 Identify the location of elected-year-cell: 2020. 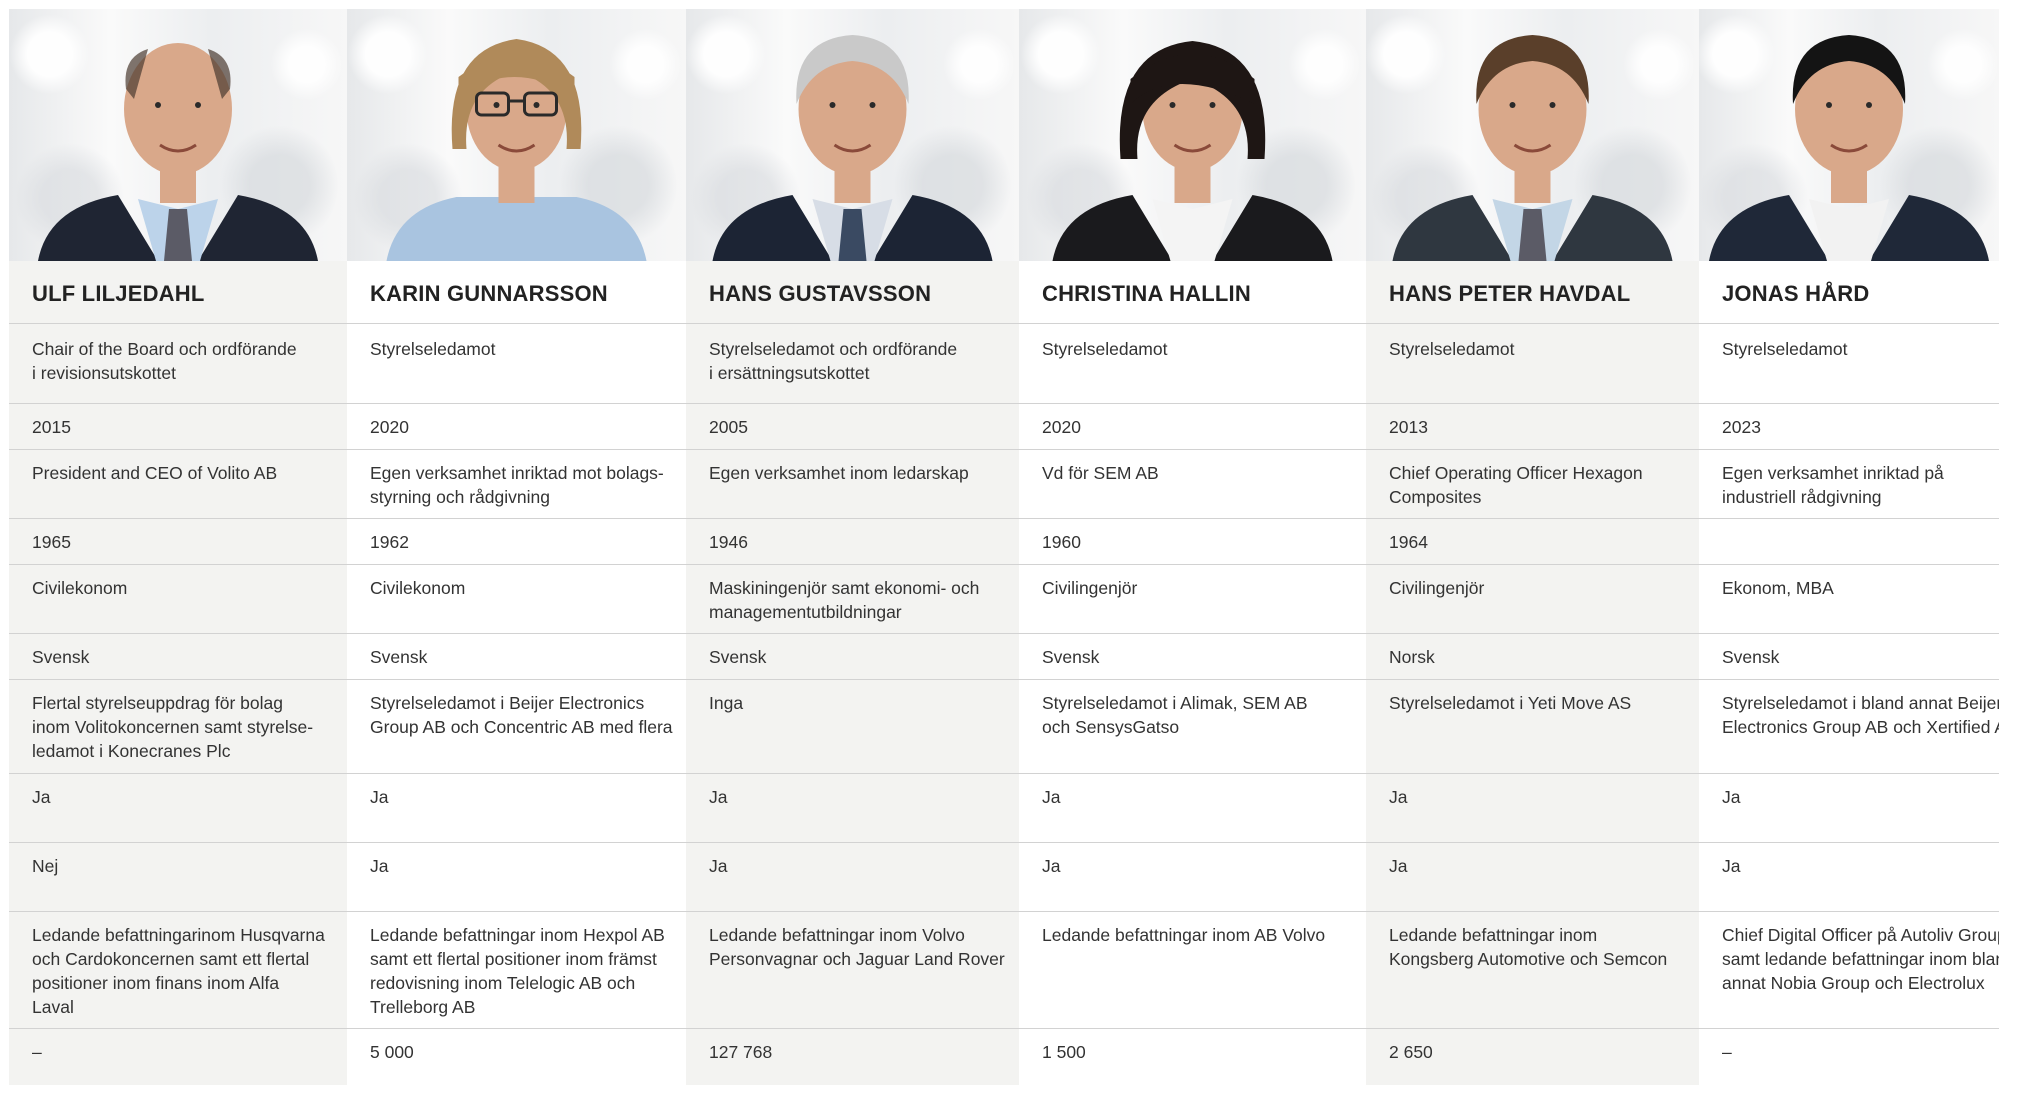
(516, 427).